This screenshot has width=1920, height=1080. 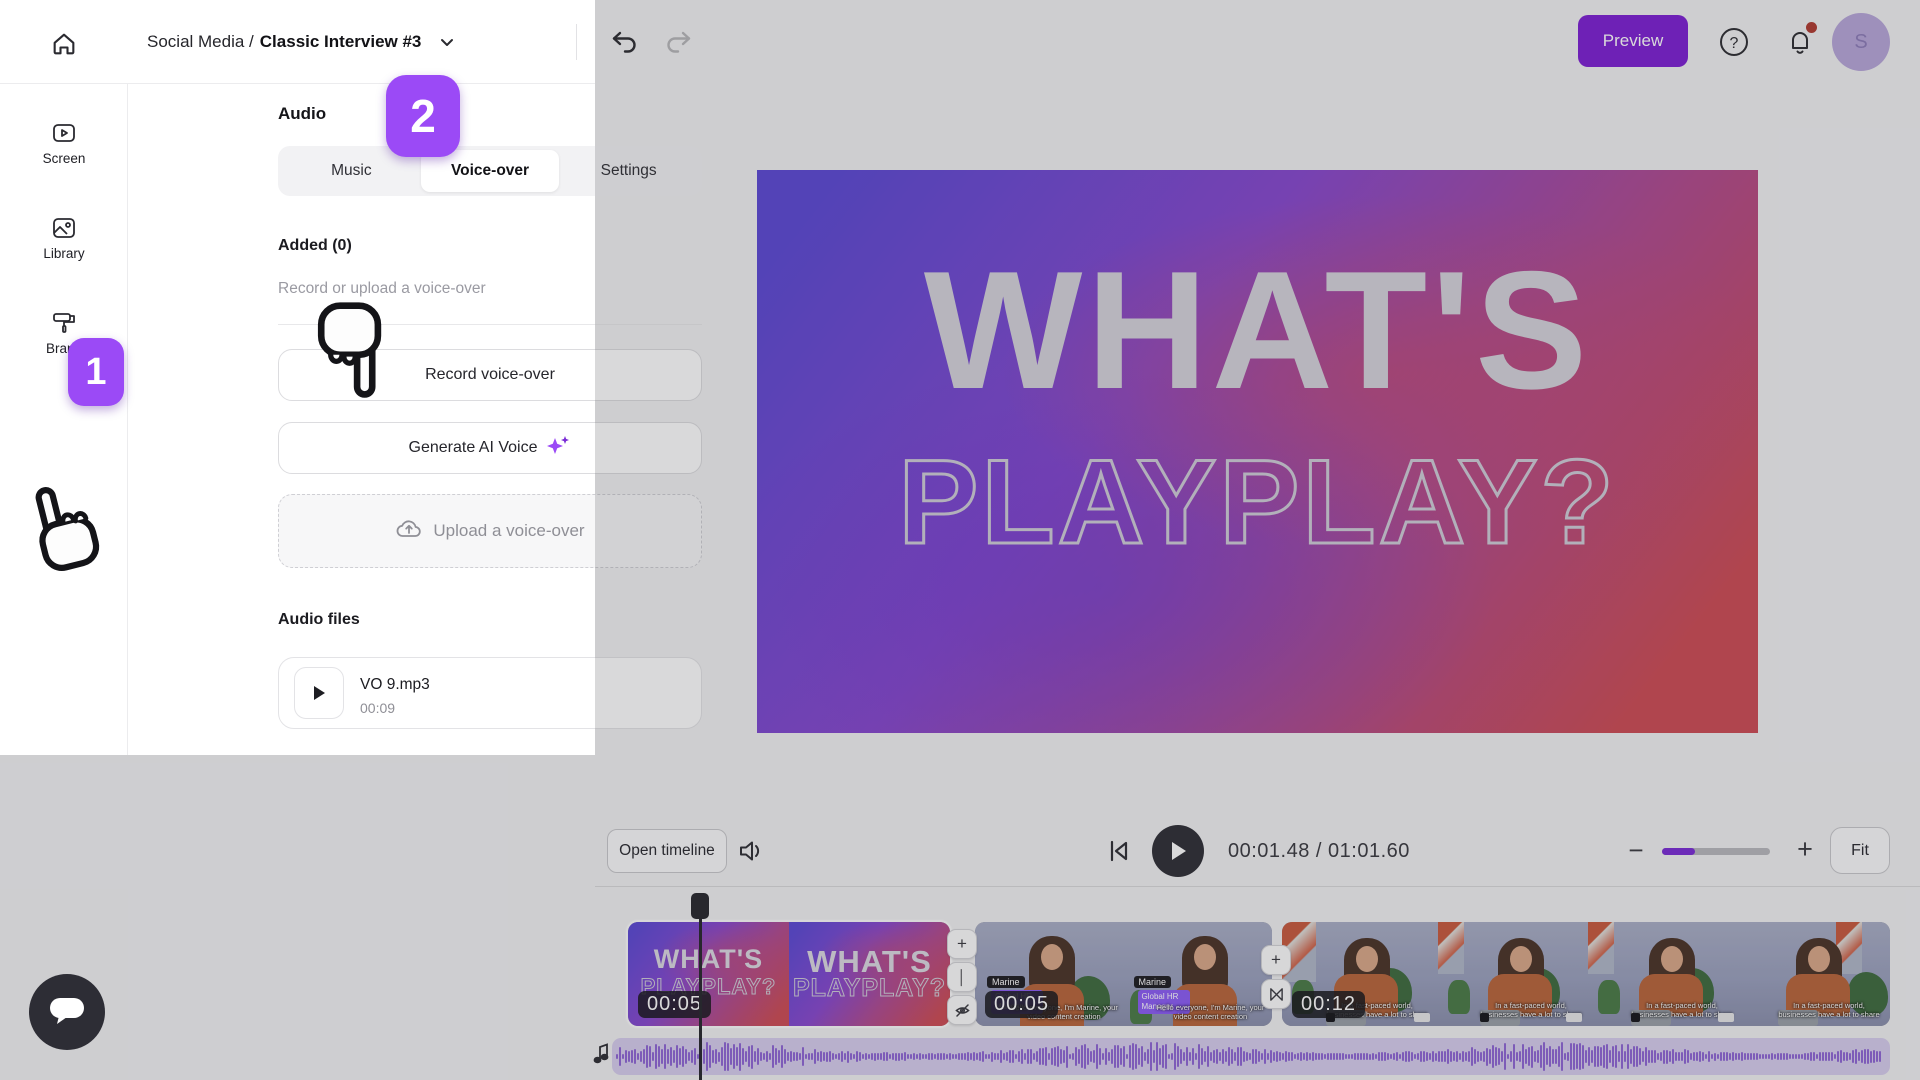 I want to click on sidebar-item-label: Screen, so click(x=64, y=158).